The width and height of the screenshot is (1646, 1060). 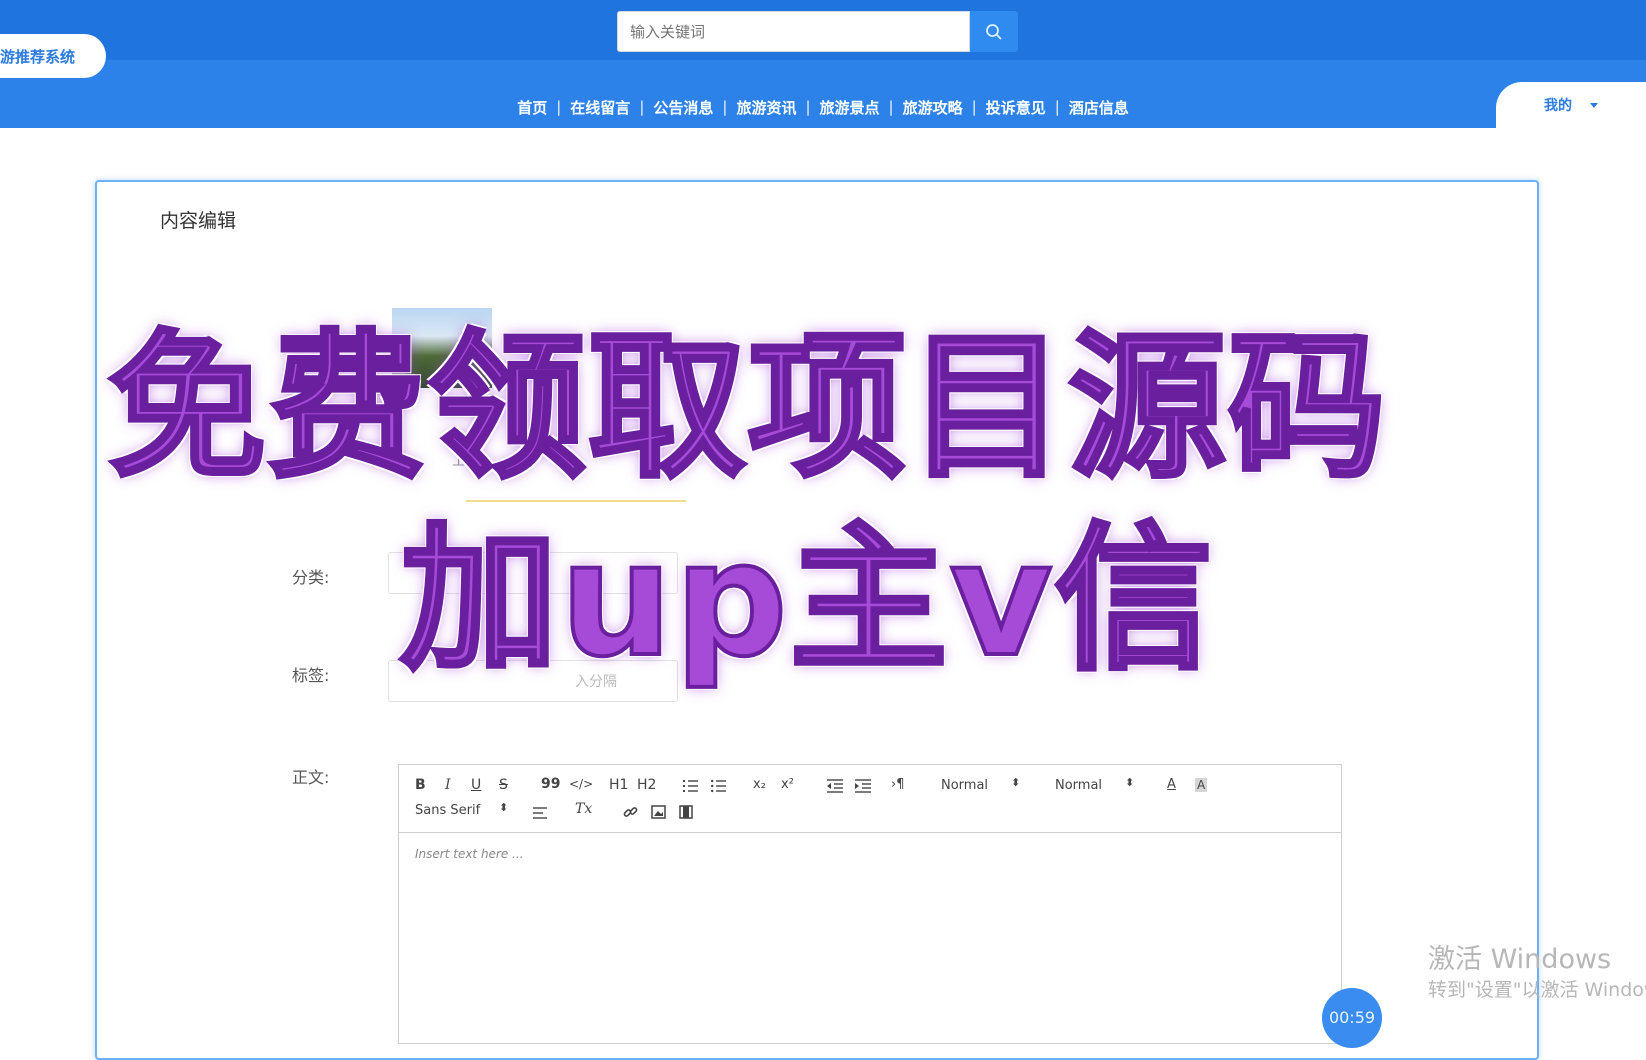 What do you see at coordinates (1201, 785) in the screenshot?
I see `background-color-button: A` at bounding box center [1201, 785].